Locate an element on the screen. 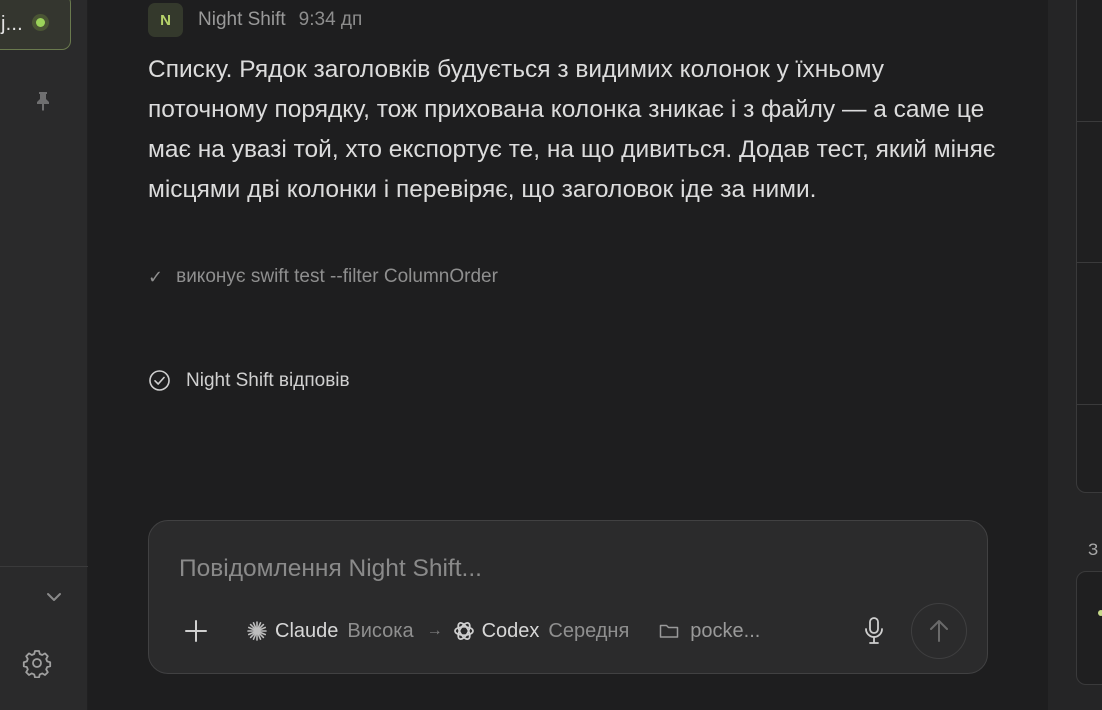 The image size is (1102, 710). openai-knot-icon is located at coordinates (463, 631).